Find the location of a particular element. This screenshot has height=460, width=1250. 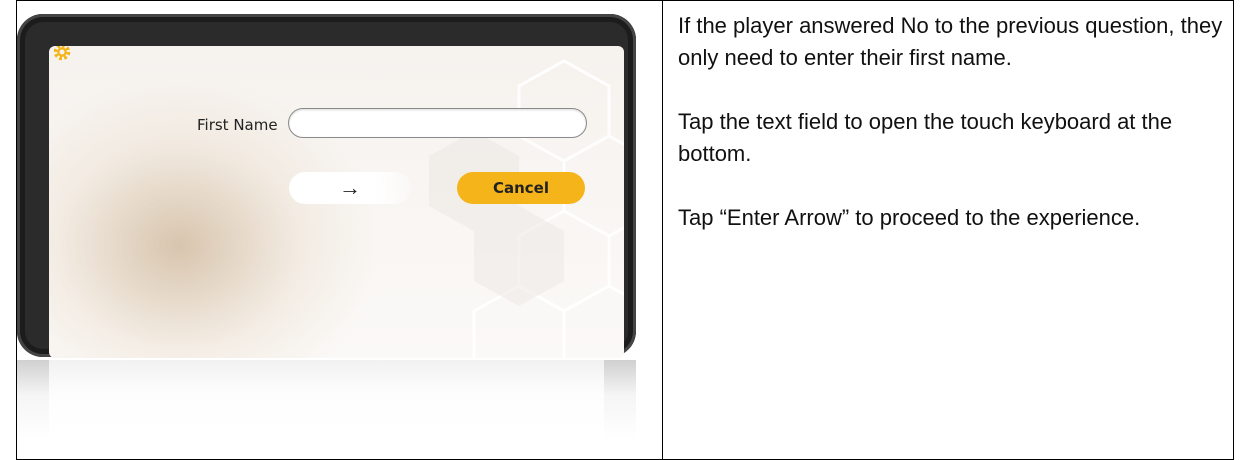

arrow-right-icon: → is located at coordinates (350, 187).